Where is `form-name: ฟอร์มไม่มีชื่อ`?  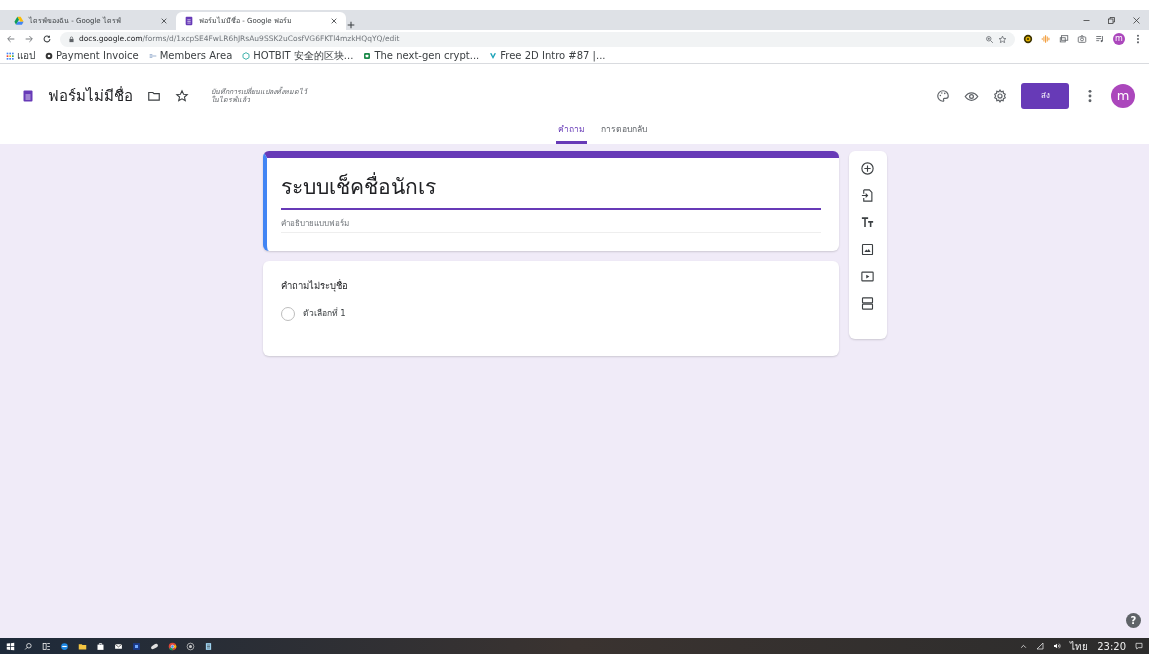 form-name: ฟอร์มไม่มีชื่อ is located at coordinates (90, 96).